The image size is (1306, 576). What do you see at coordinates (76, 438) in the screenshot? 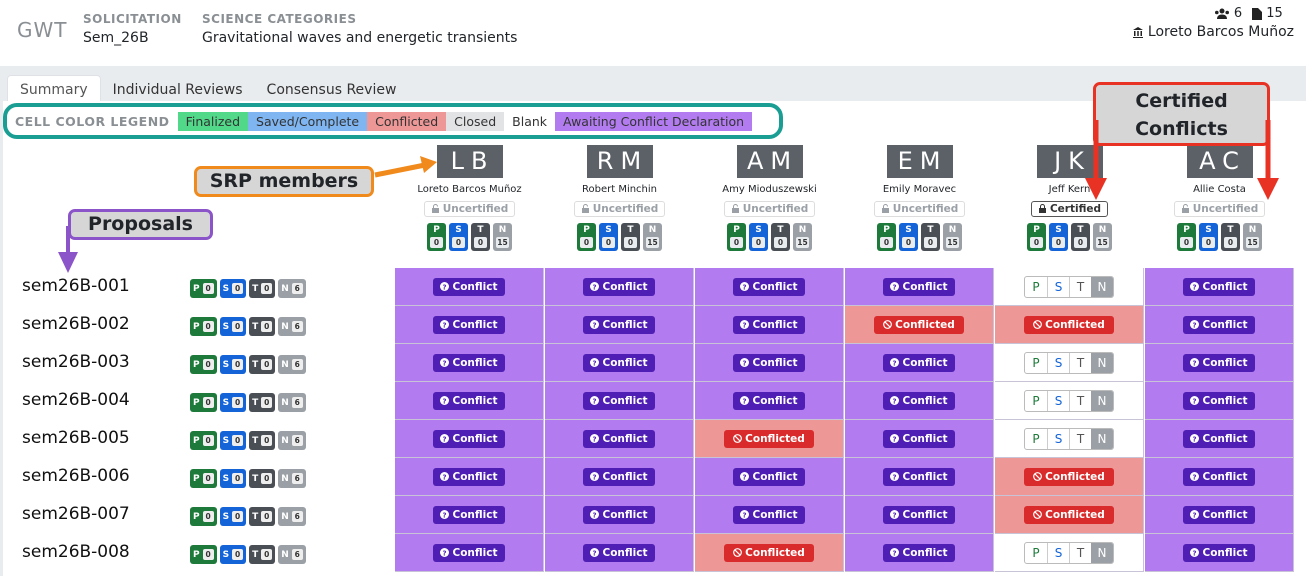
I see `proposal-id: sem26B-005` at bounding box center [76, 438].